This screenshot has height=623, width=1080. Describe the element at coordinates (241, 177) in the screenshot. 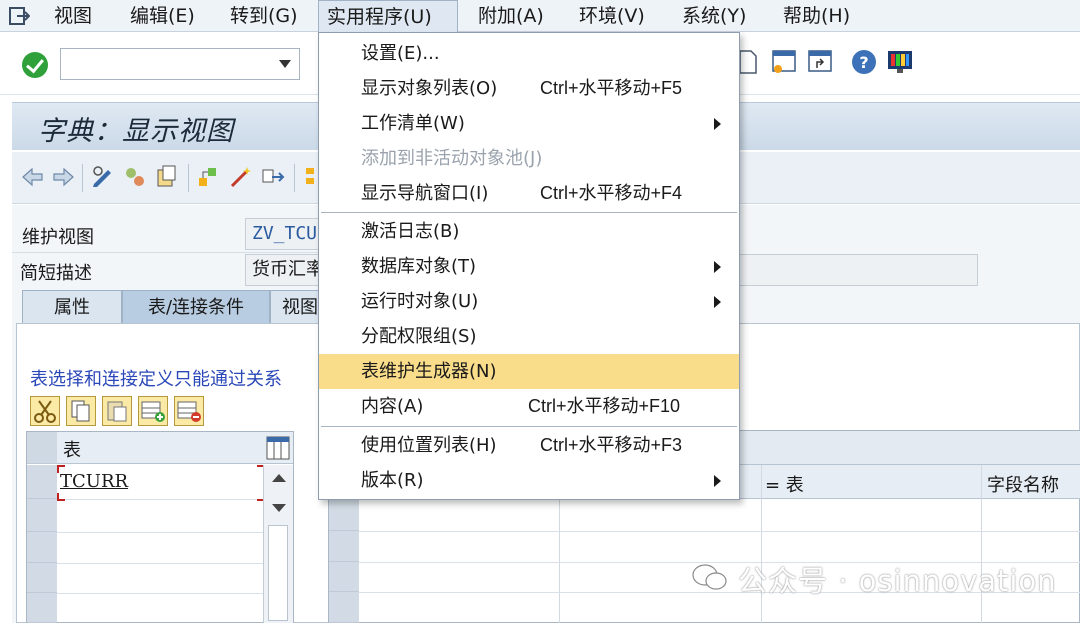

I see `activate-wand-icon` at that location.